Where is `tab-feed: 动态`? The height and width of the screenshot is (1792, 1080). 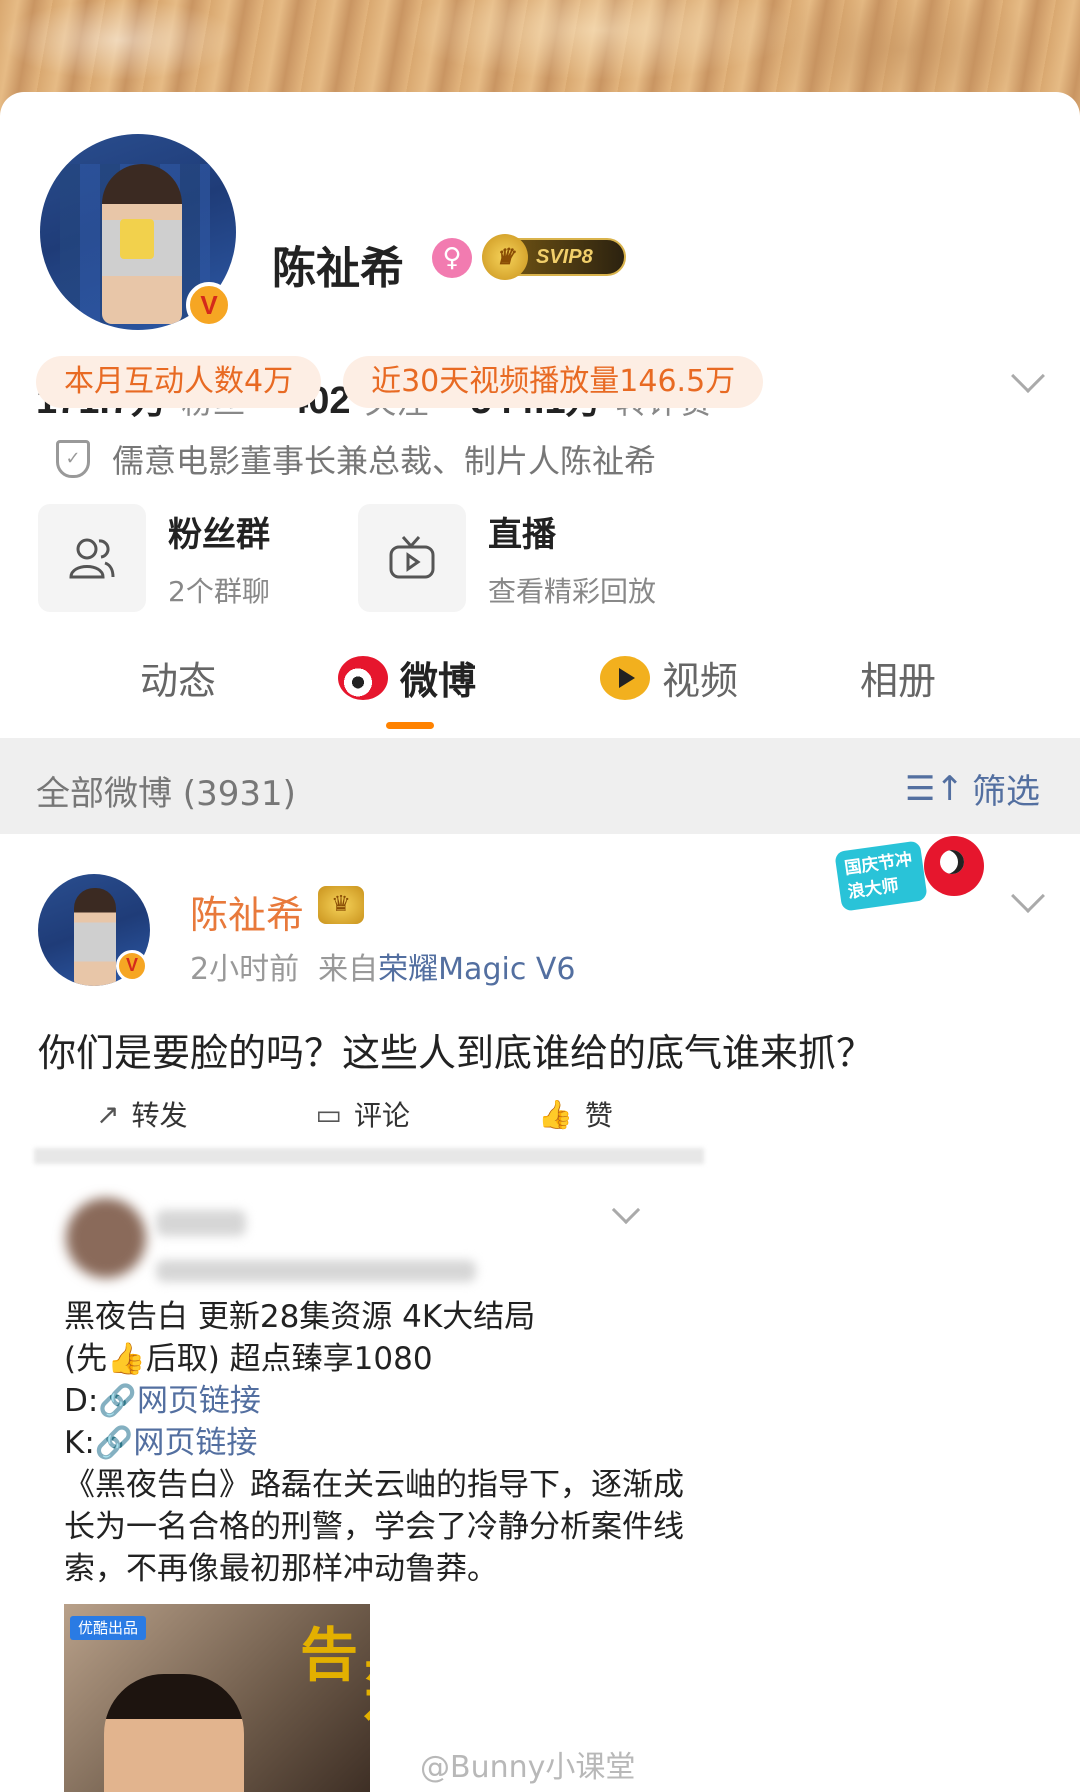
tab-feed: 动态 is located at coordinates (178, 677).